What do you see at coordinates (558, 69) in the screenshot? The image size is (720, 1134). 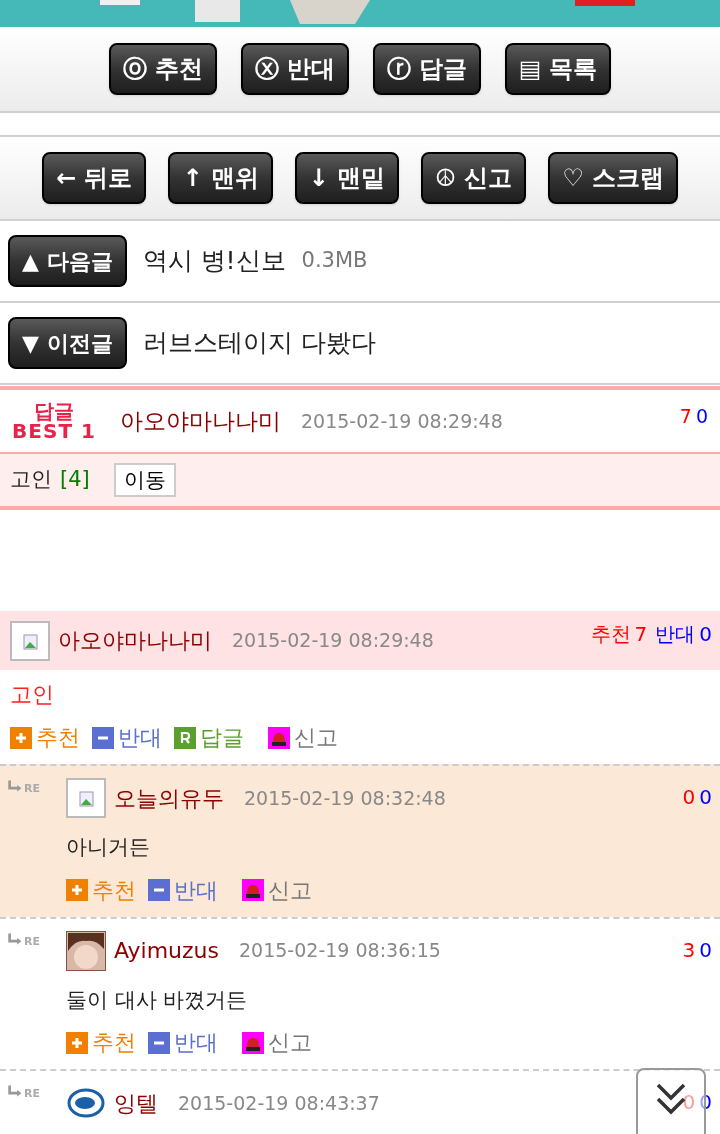 I see `toolbar-button: ▤ 목록` at bounding box center [558, 69].